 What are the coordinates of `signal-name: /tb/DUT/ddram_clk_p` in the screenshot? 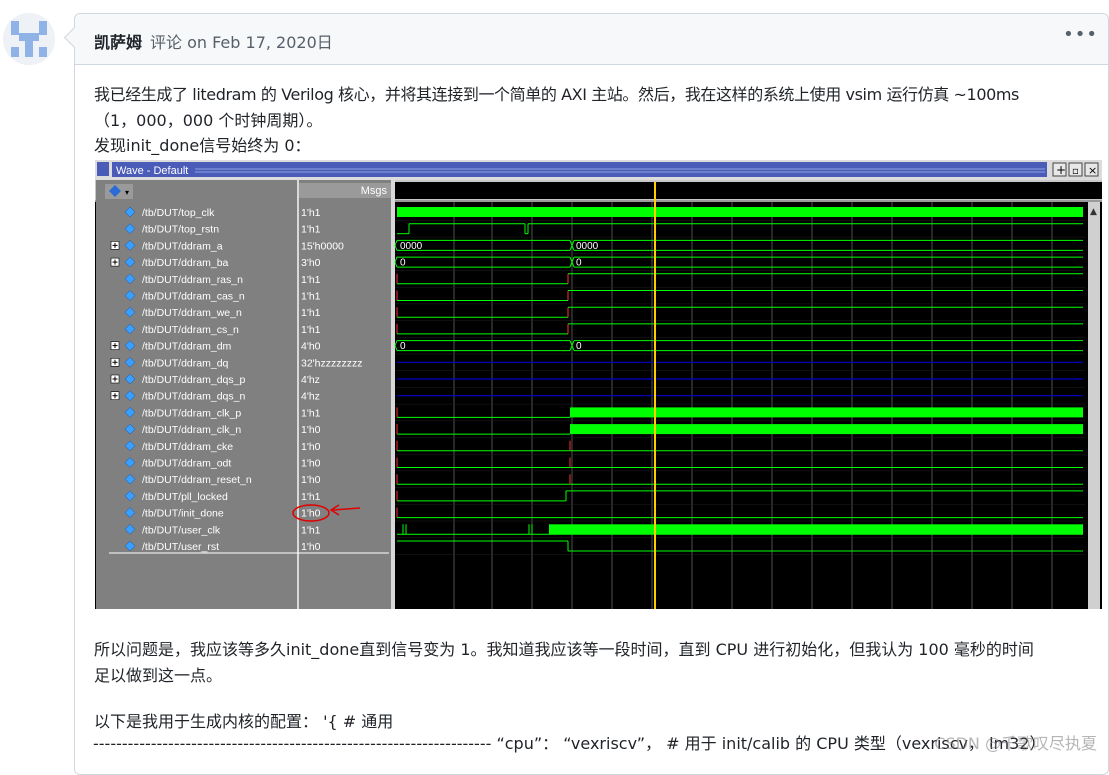 It's located at (191, 413).